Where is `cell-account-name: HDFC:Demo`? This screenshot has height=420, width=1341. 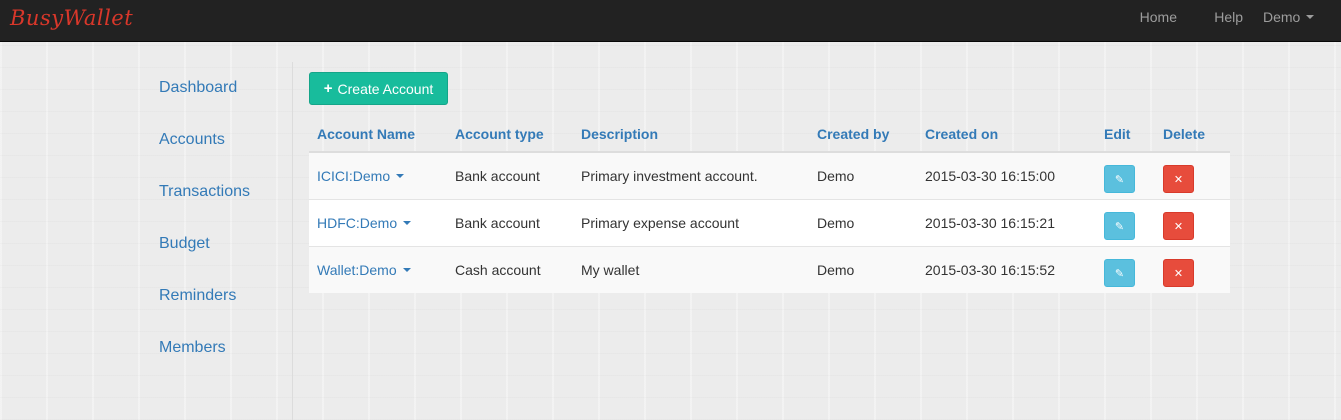
cell-account-name: HDFC:Demo is located at coordinates (378, 222).